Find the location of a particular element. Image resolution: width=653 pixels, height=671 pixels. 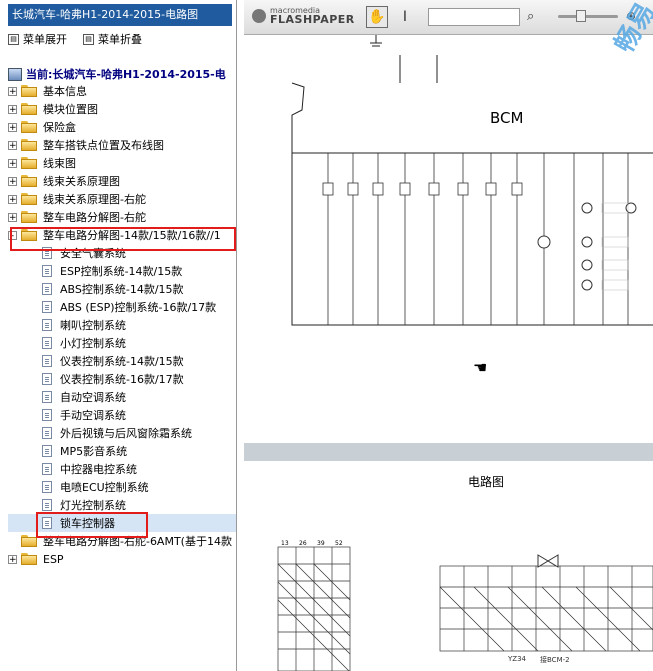

tree-child-label: 小灯控制系统 is located at coordinates (93, 343).